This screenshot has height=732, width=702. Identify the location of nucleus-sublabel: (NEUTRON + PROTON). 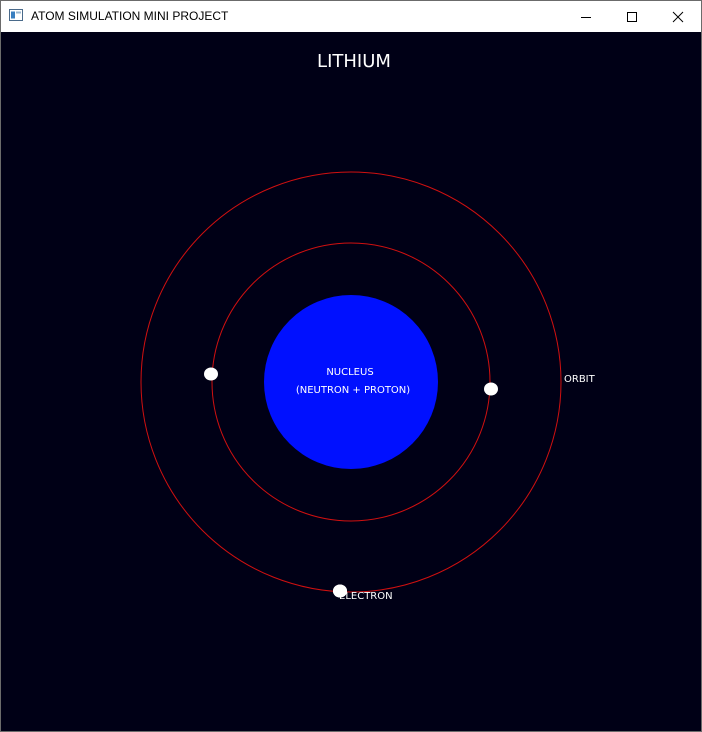
(353, 390).